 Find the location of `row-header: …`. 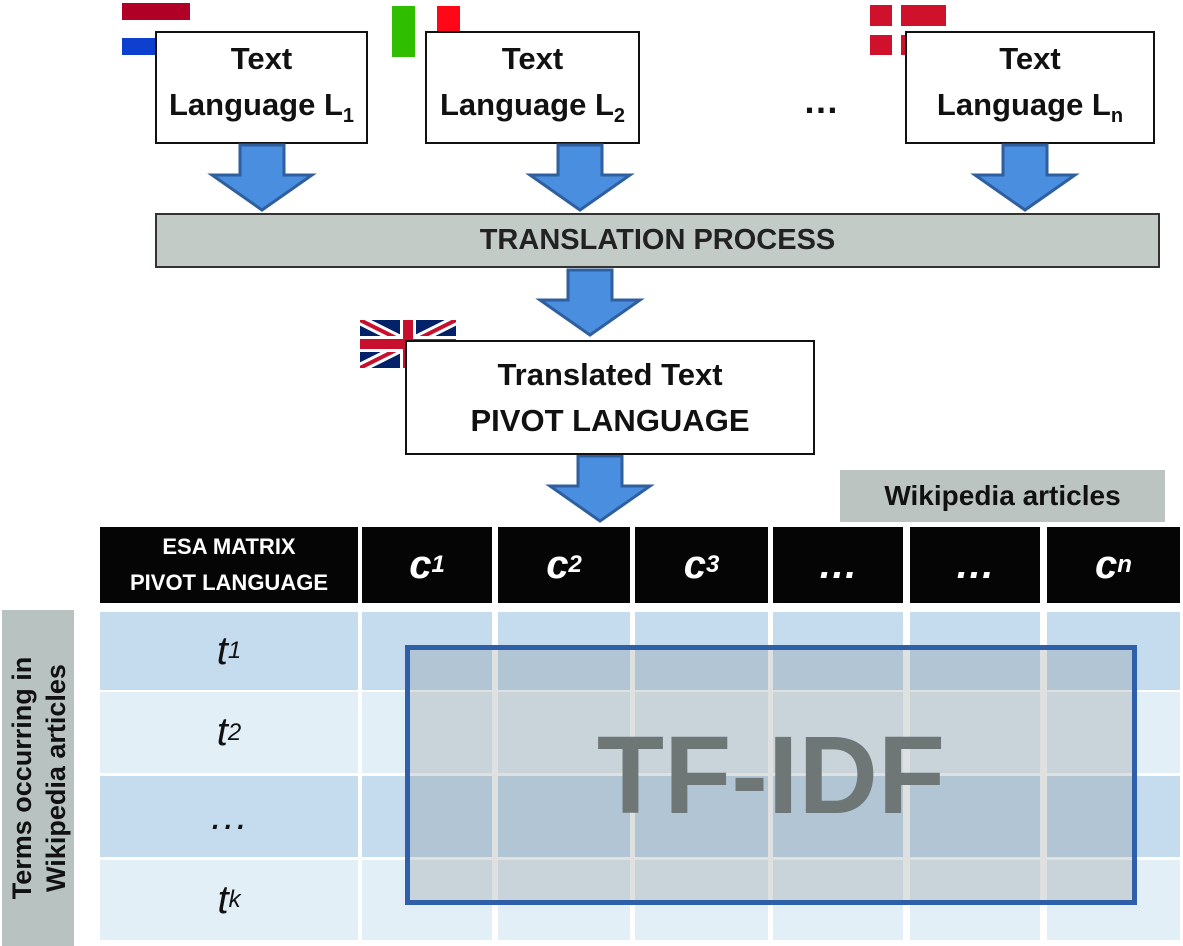

row-header: … is located at coordinates (229, 816).